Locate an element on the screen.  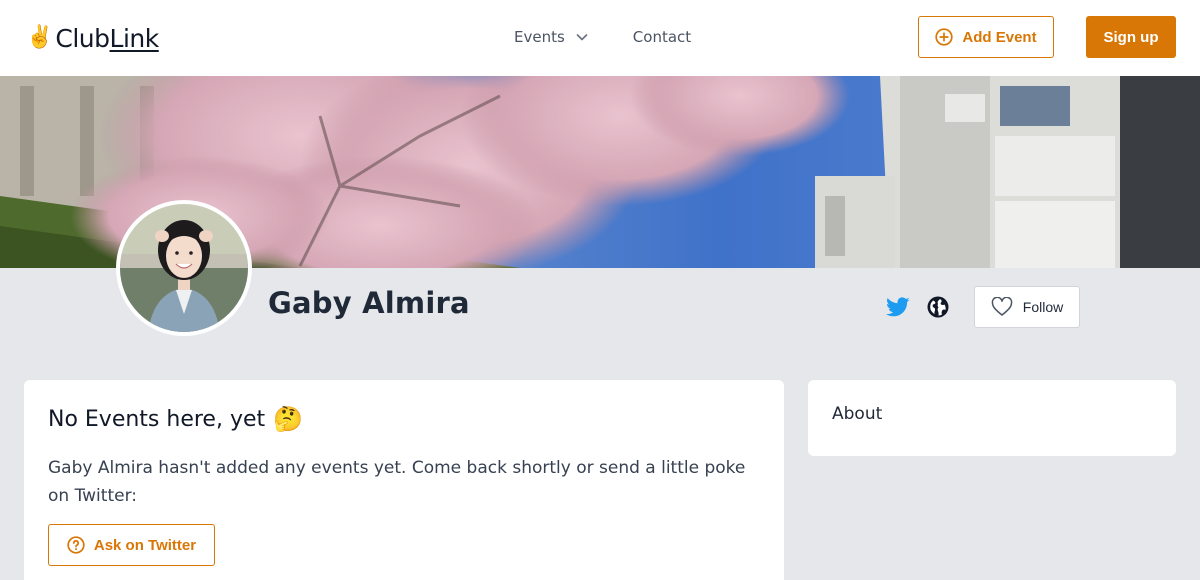
avatar is located at coordinates (184, 268).